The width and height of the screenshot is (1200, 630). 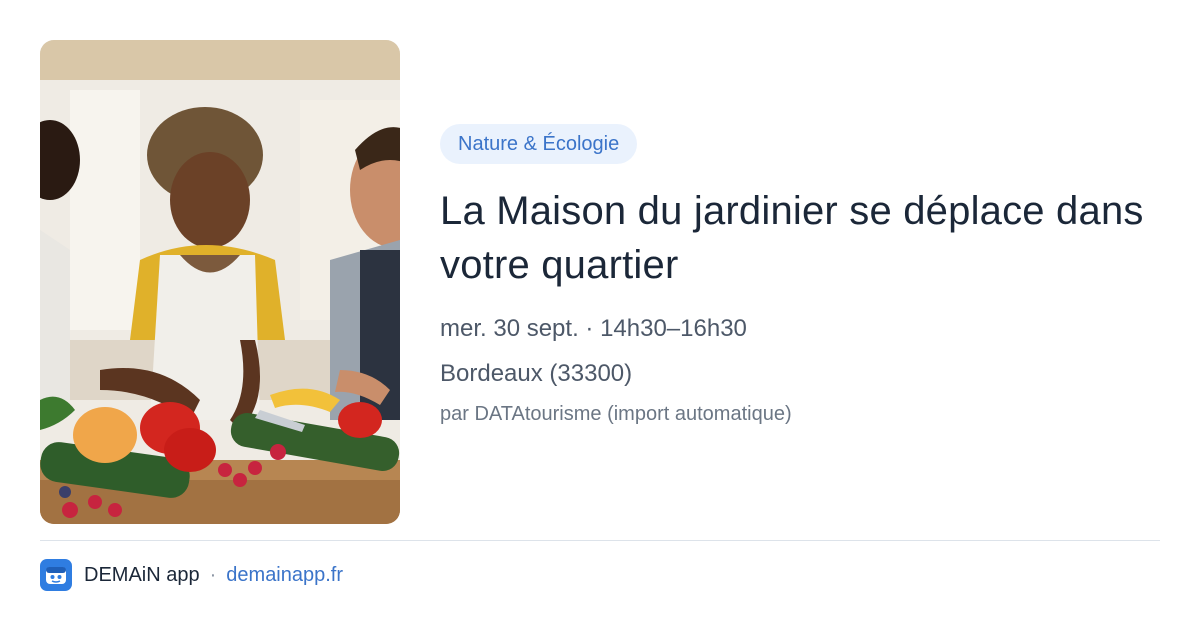 I want to click on demain-app-logo-icon, so click(x=56, y=575).